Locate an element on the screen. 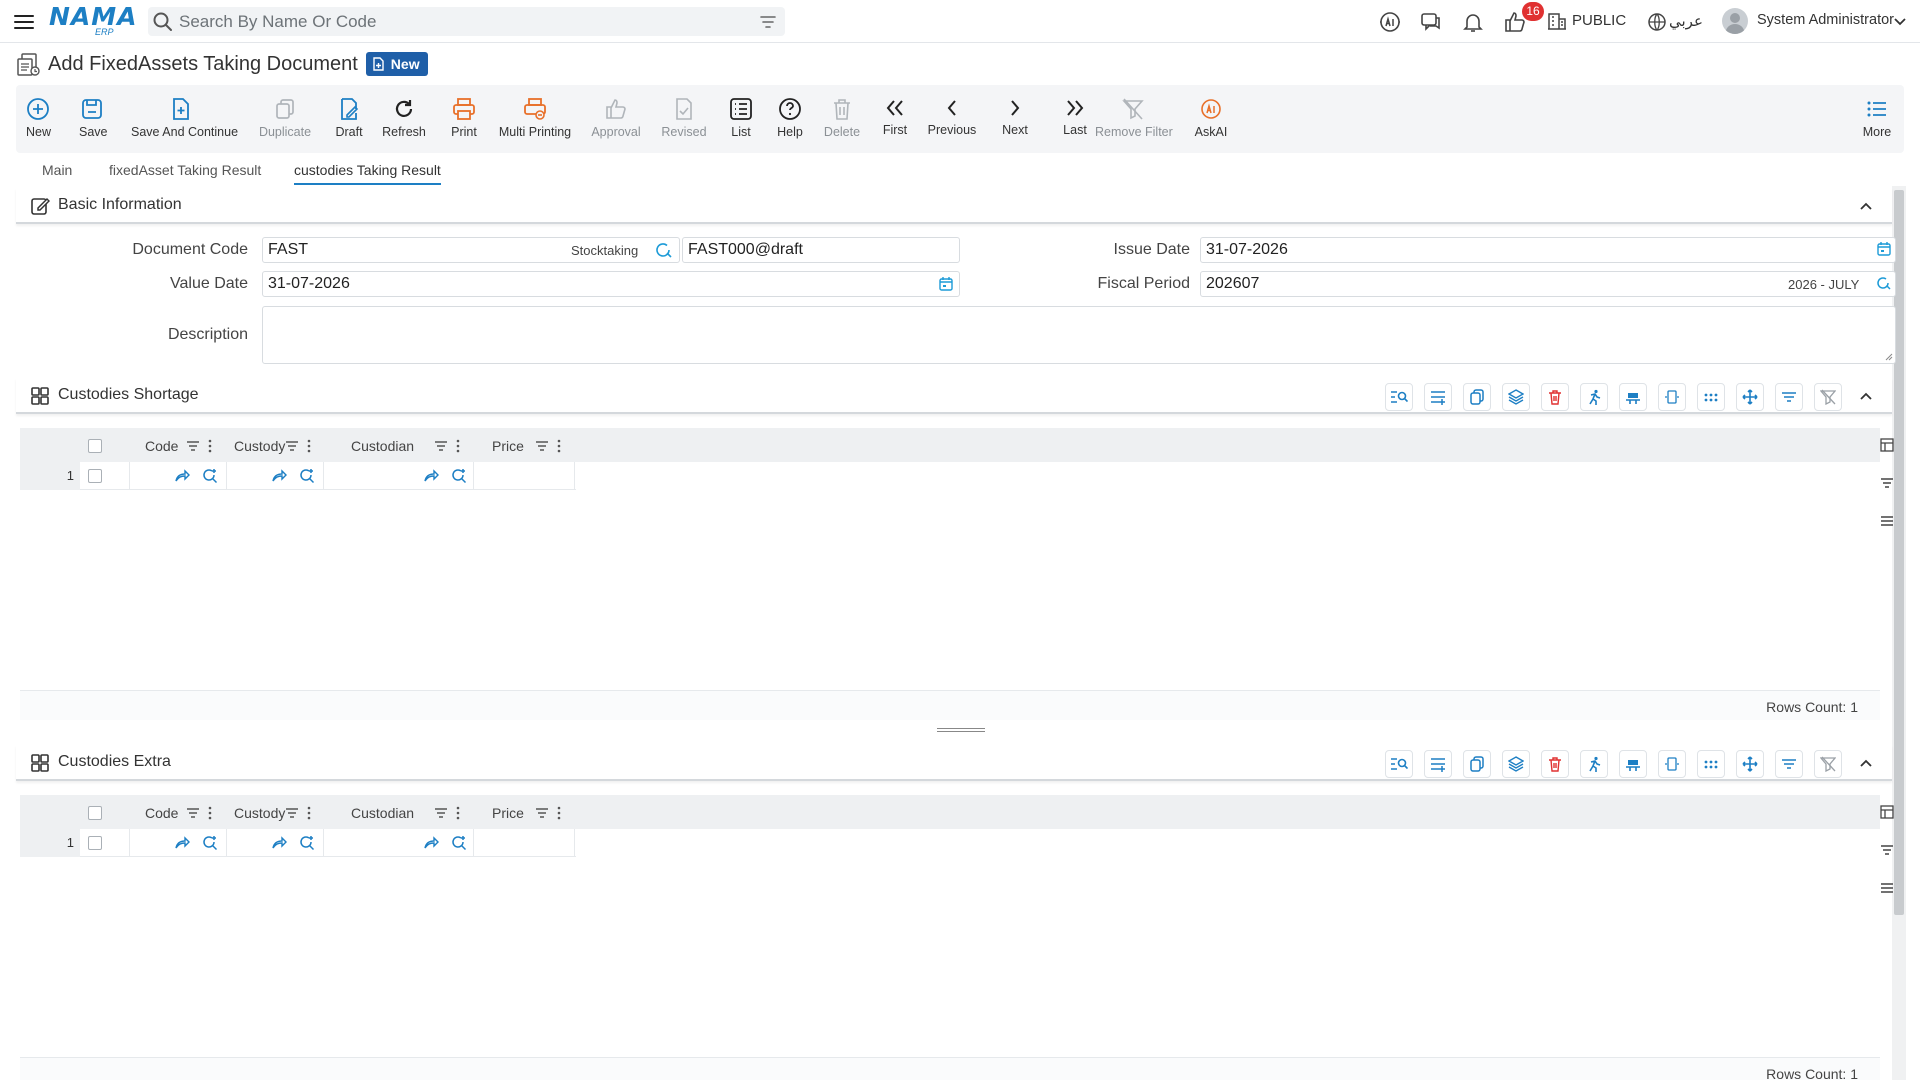  resize-handle is located at coordinates (961, 730).